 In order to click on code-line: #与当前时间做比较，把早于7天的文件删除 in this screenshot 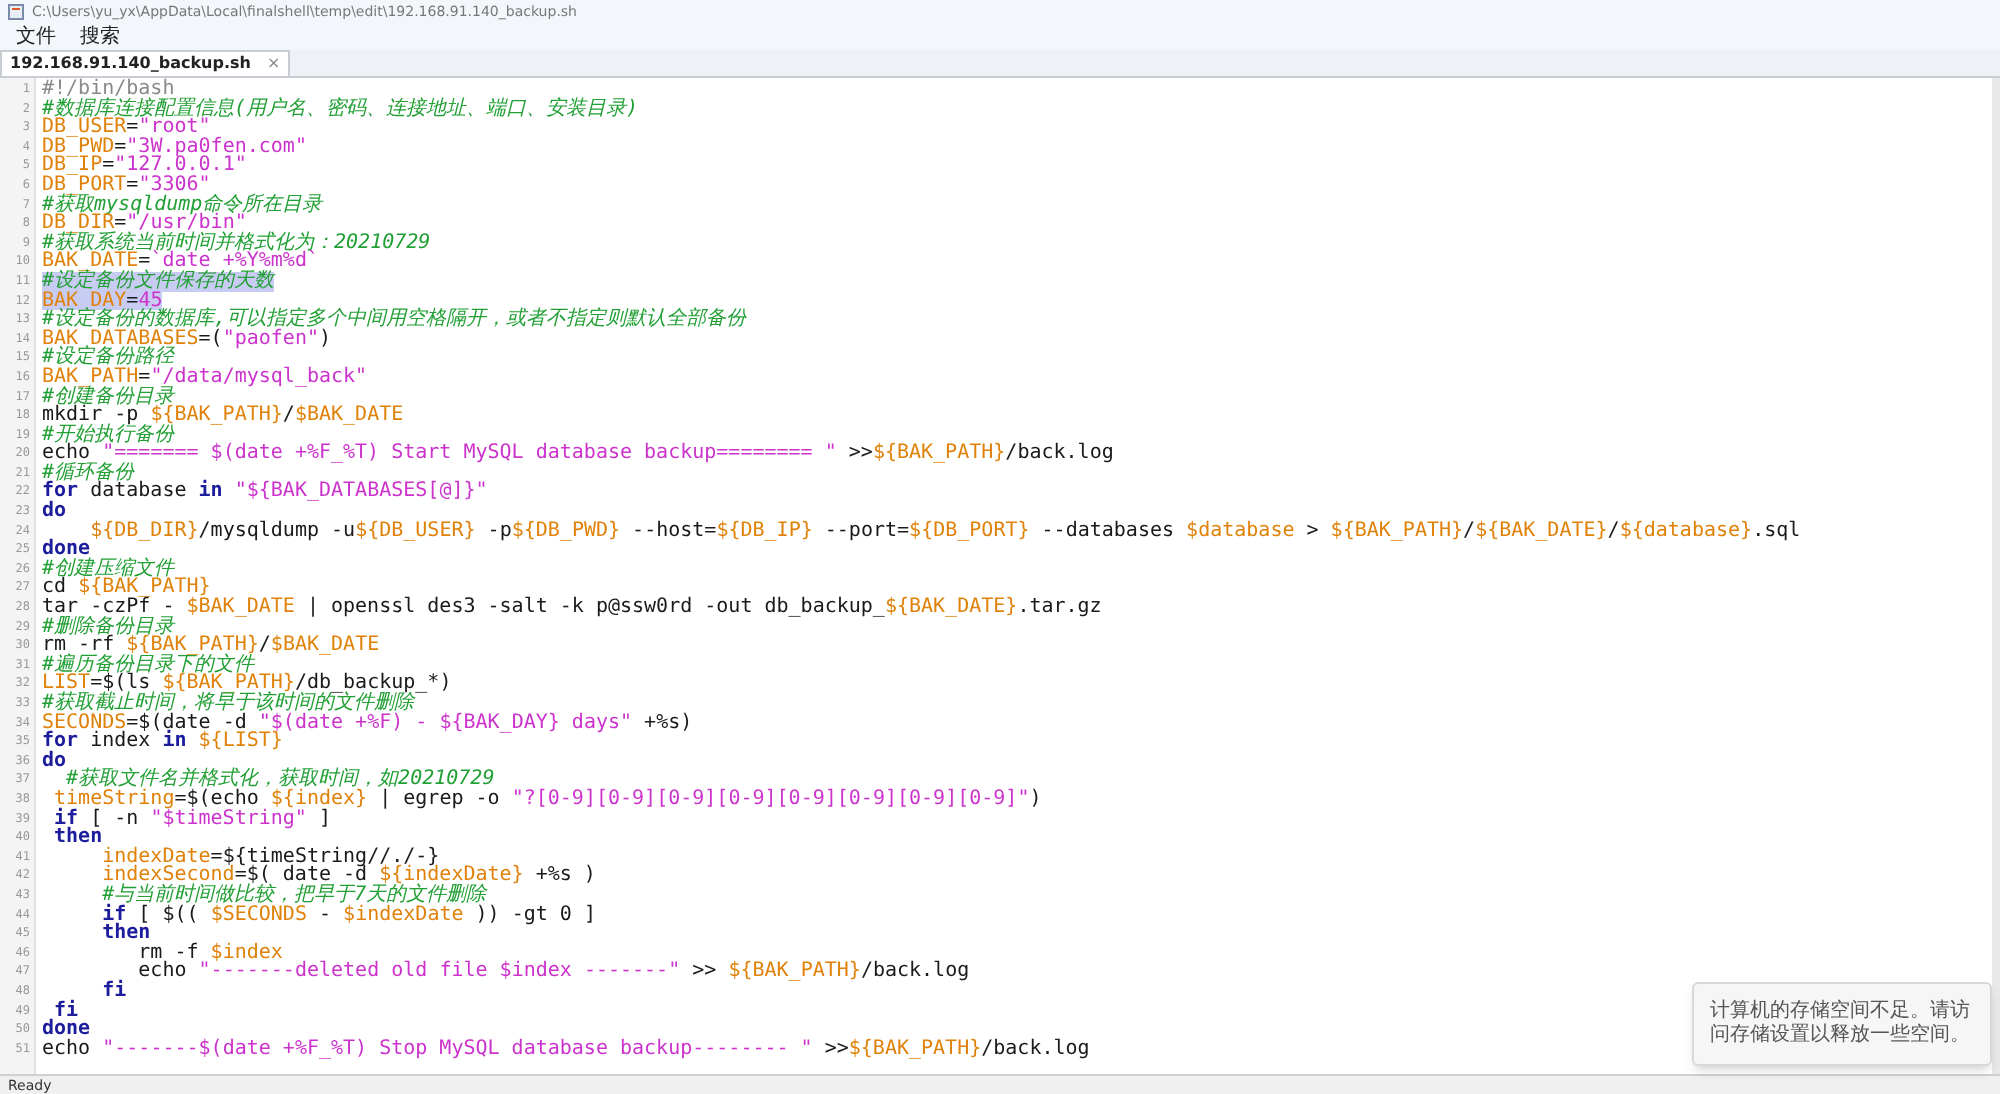, I will do `click(293, 895)`.